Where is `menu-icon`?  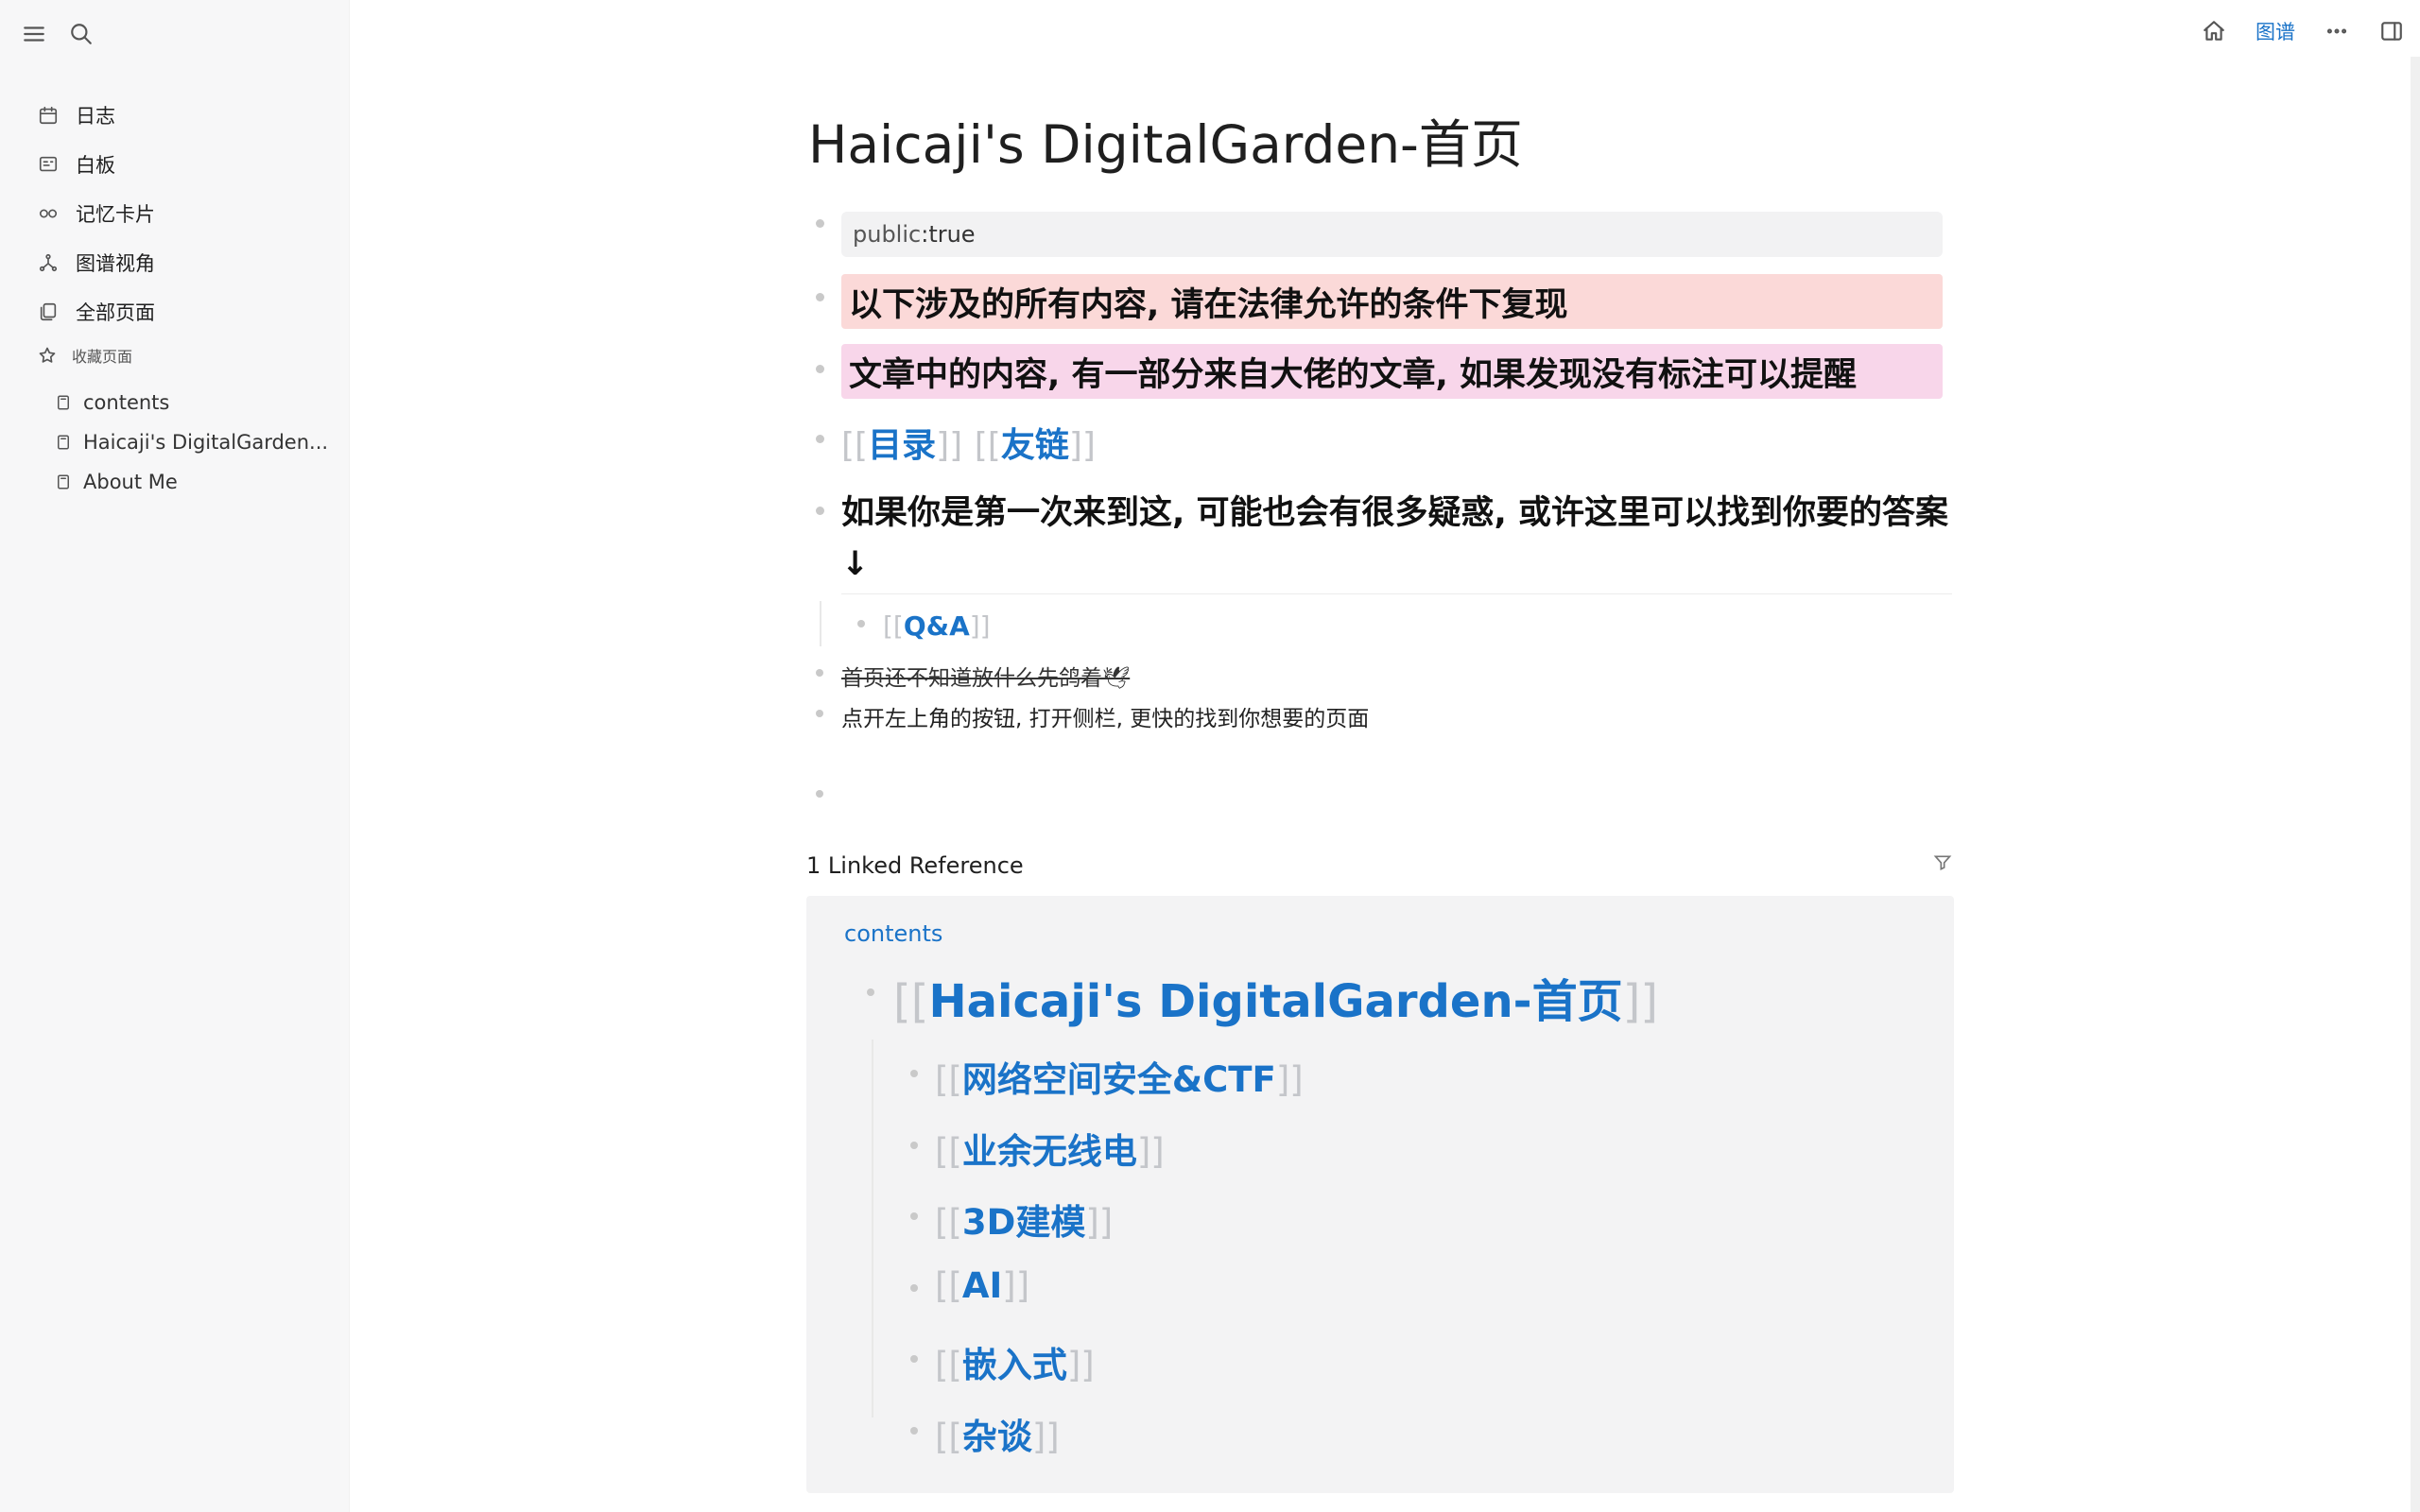
menu-icon is located at coordinates (34, 34).